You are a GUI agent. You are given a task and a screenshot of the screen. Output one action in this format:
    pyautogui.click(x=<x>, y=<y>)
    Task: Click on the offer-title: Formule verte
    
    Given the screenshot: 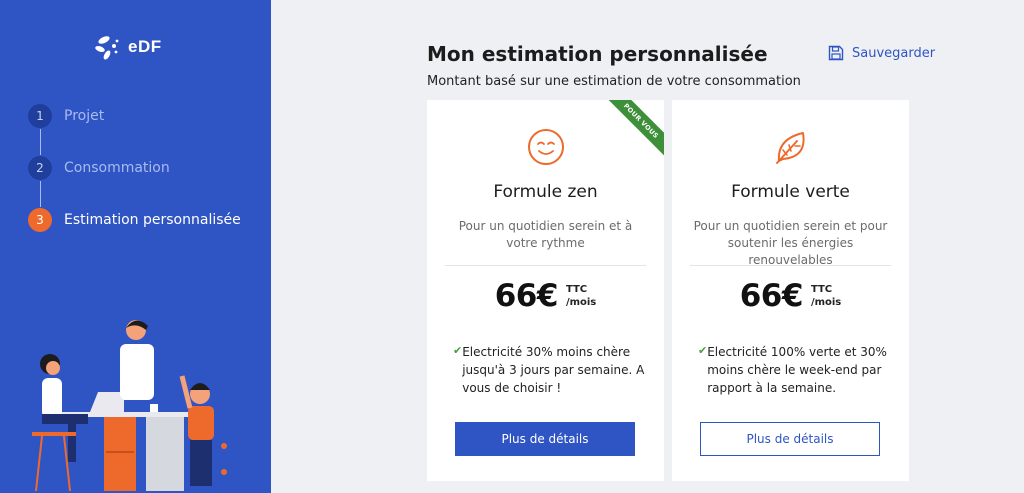 What is the action you would take?
    pyautogui.click(x=790, y=192)
    